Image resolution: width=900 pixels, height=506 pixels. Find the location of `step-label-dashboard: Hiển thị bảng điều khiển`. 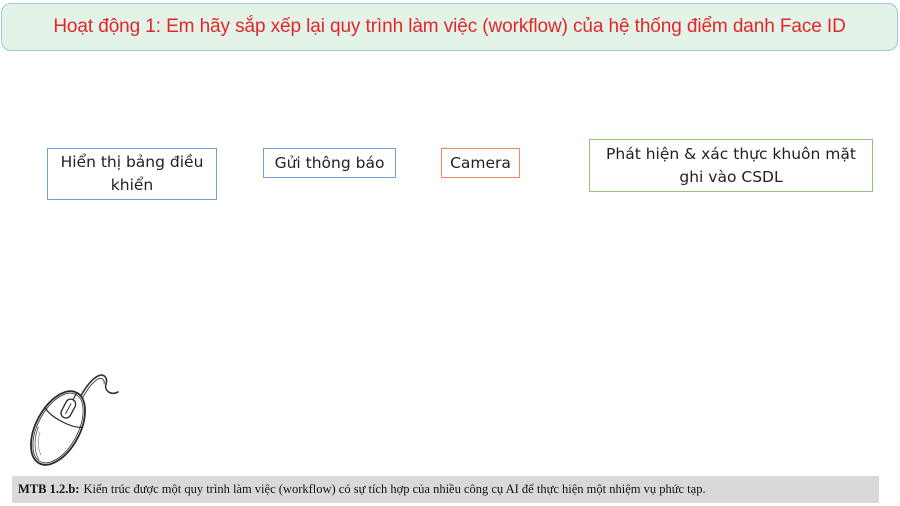

step-label-dashboard: Hiển thị bảng điều khiển is located at coordinates (132, 173).